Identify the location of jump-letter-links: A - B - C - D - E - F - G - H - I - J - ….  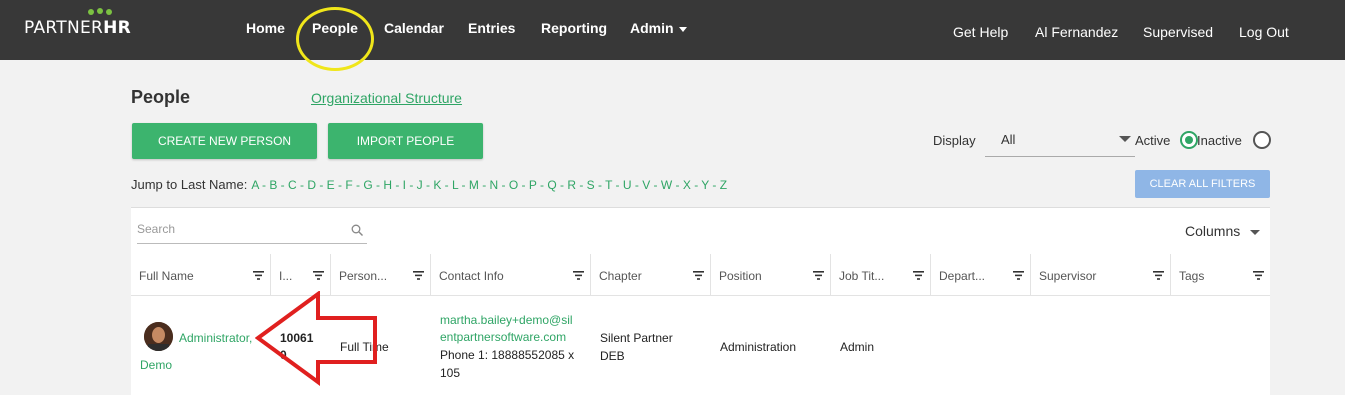
(489, 185).